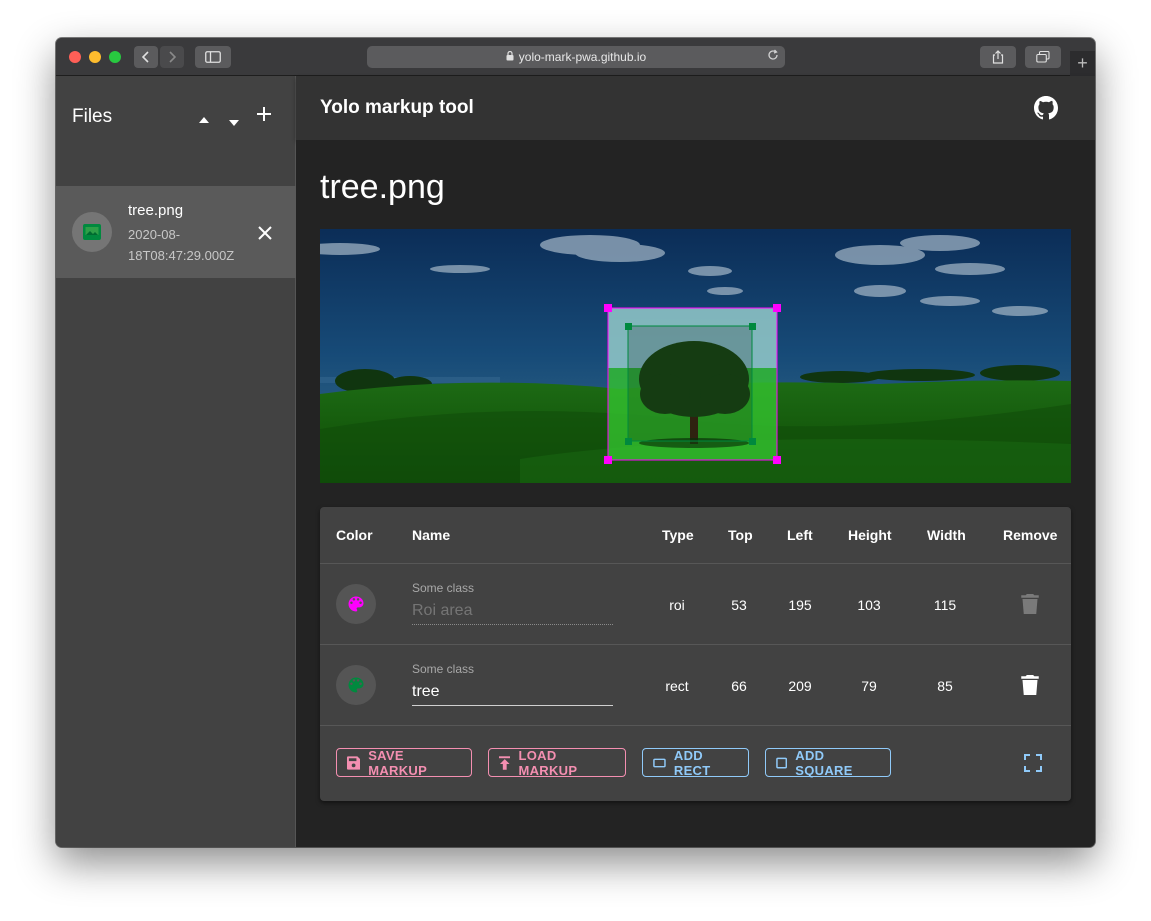  Describe the element at coordinates (870, 535) in the screenshot. I see `header-height: Height` at that location.